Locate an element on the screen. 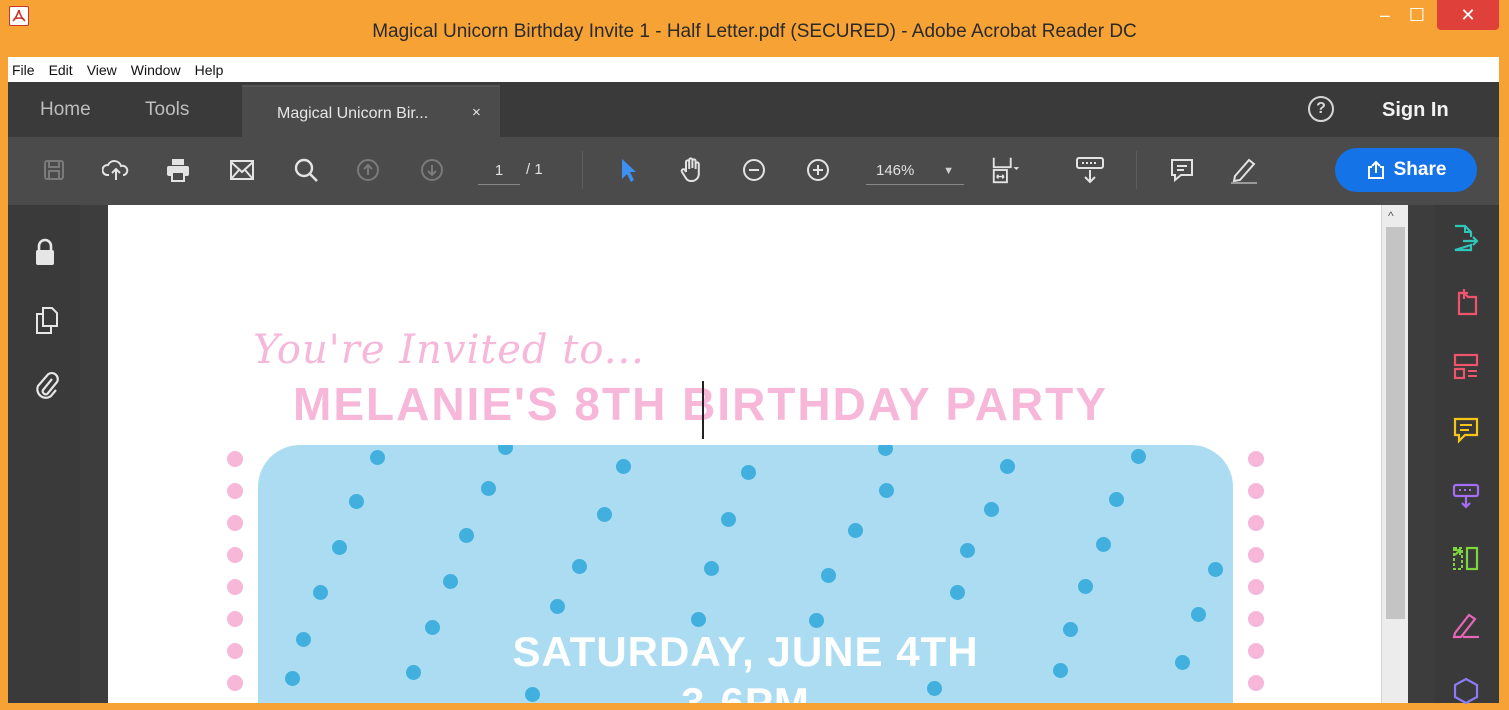 The image size is (1509, 710). menu-window: Window is located at coordinates (156, 70).